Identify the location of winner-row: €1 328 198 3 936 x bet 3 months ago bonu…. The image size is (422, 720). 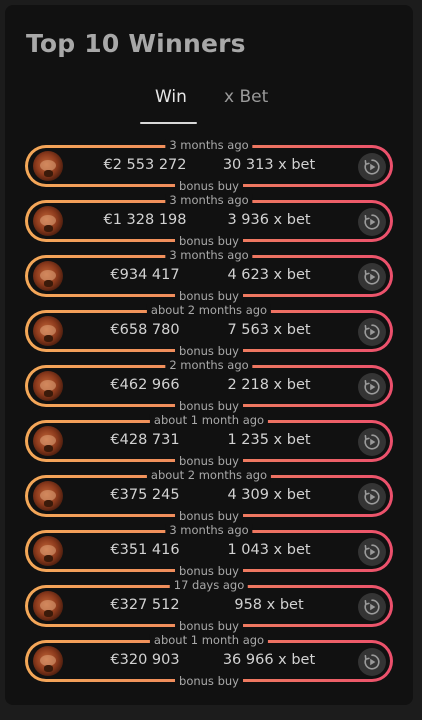
(209, 221).